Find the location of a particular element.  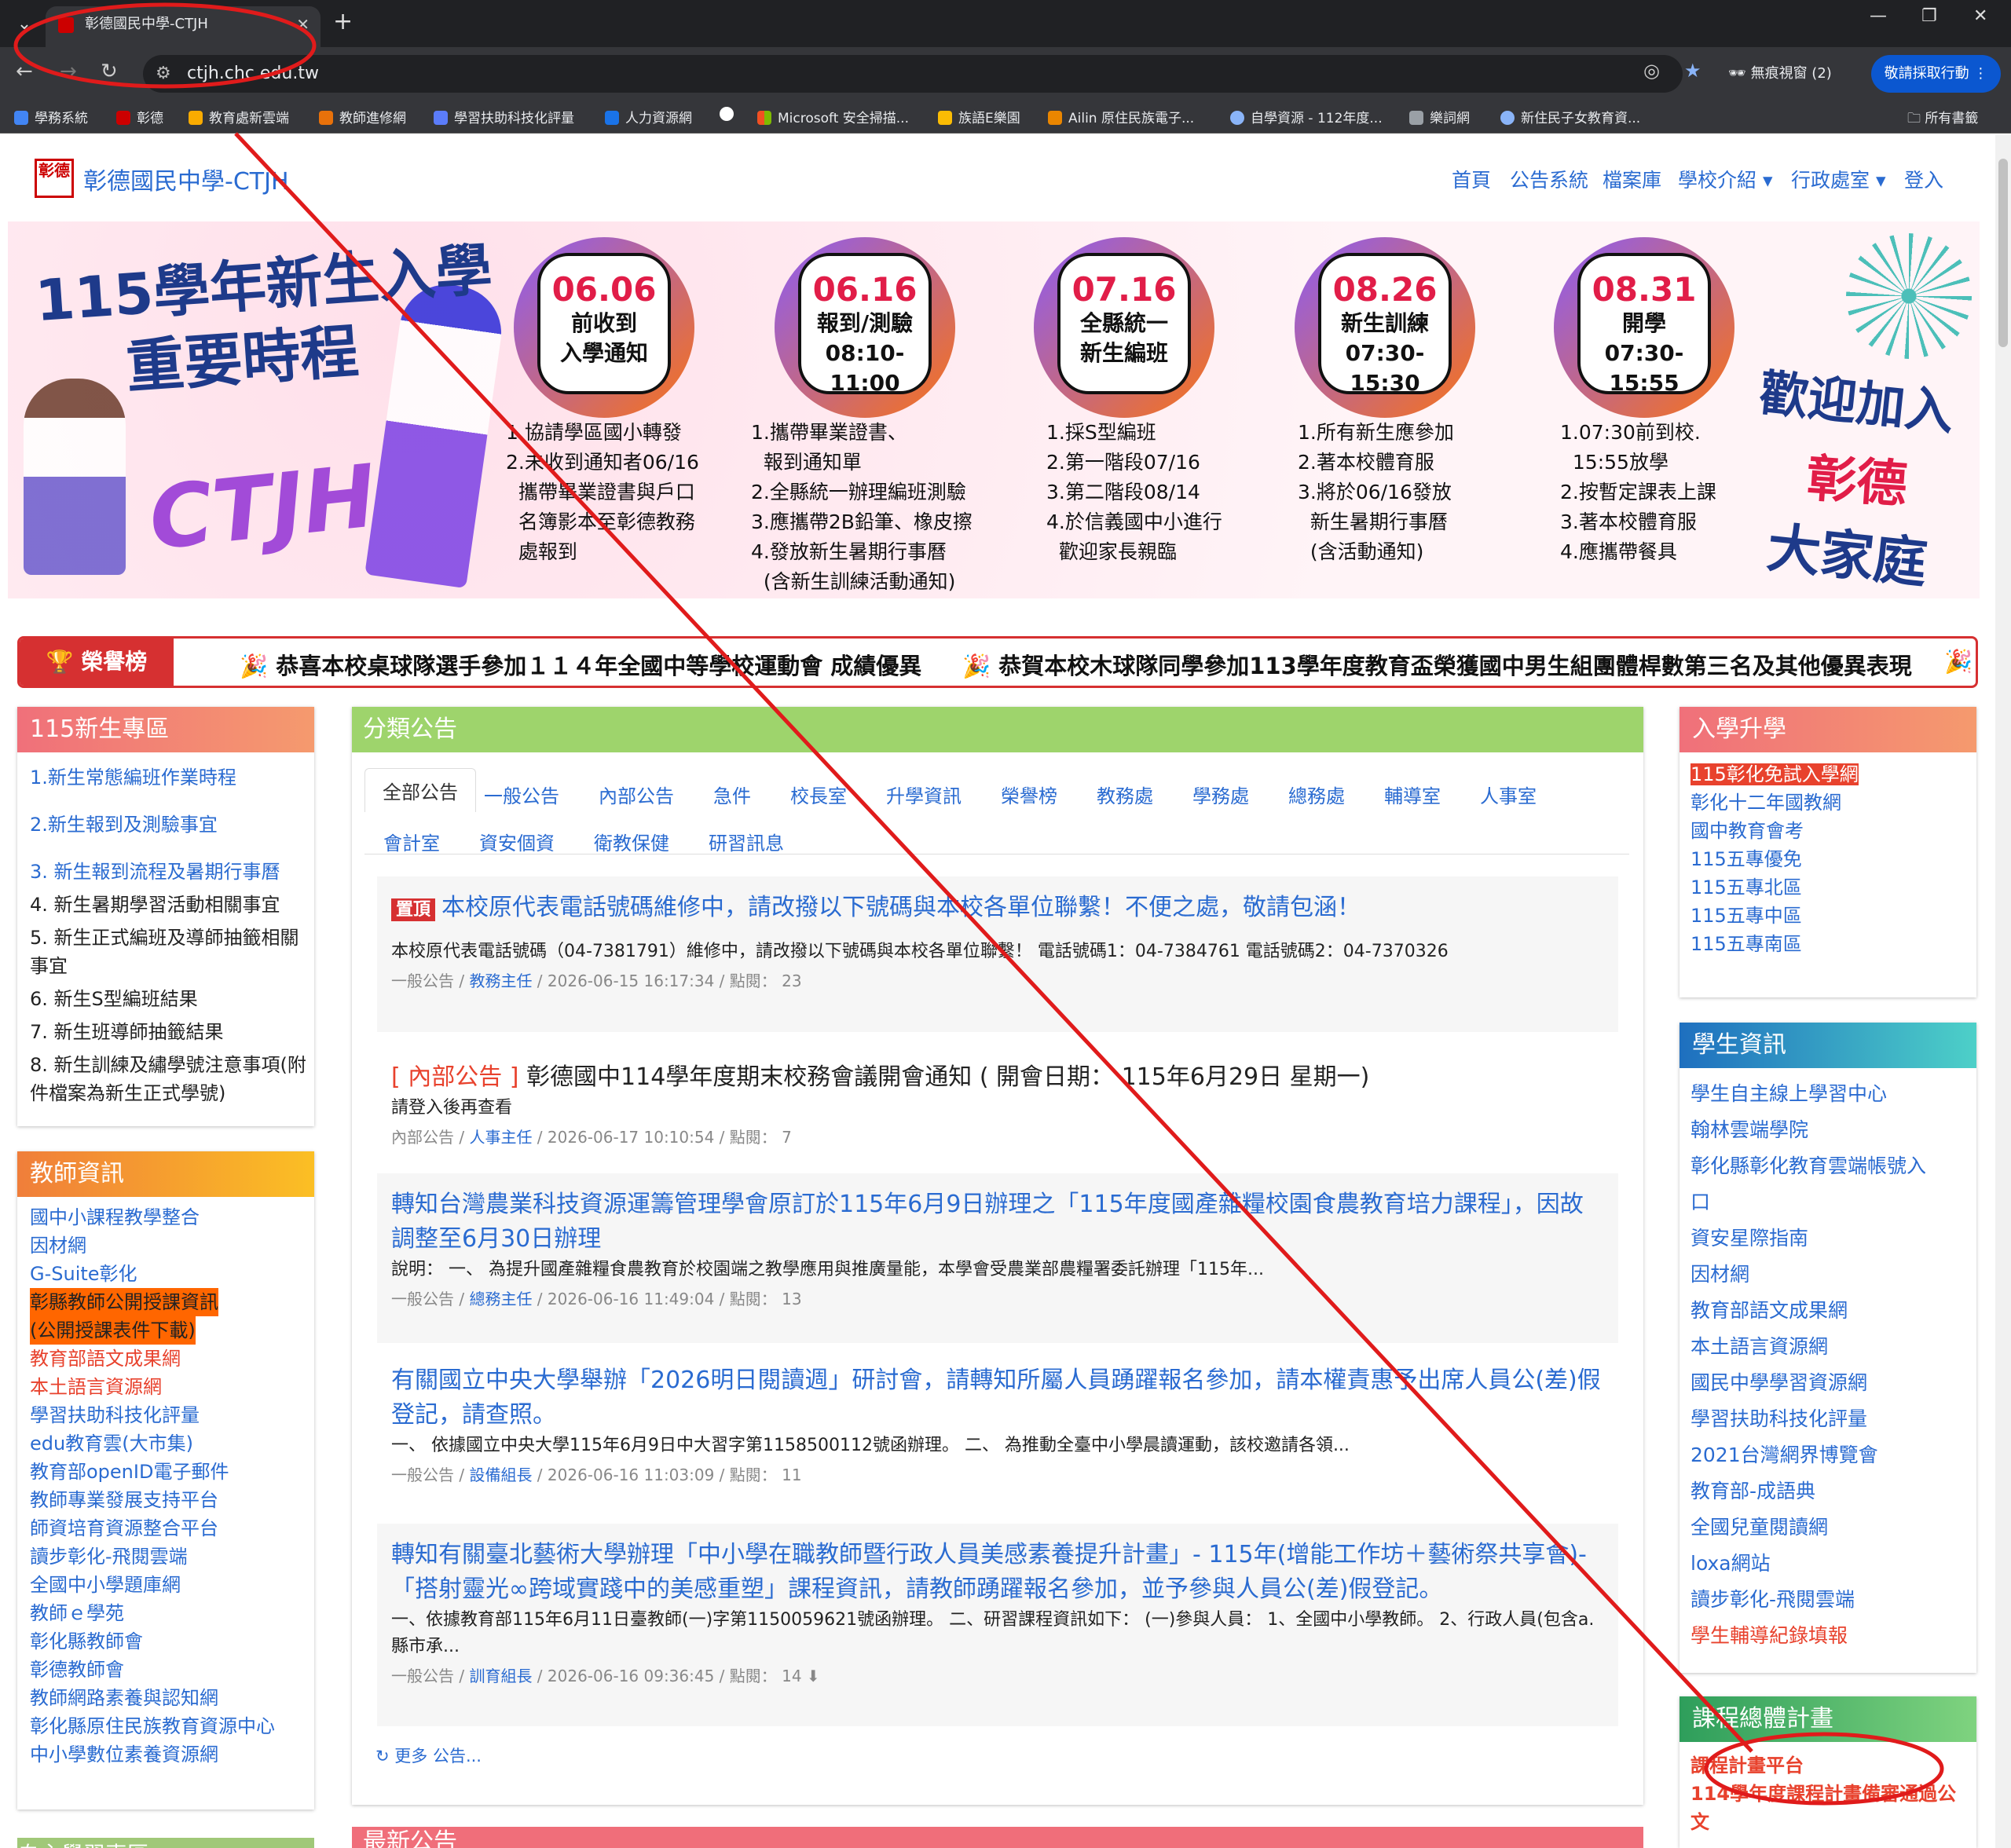

tab-search-icon: ⌄ is located at coordinates (24, 24).